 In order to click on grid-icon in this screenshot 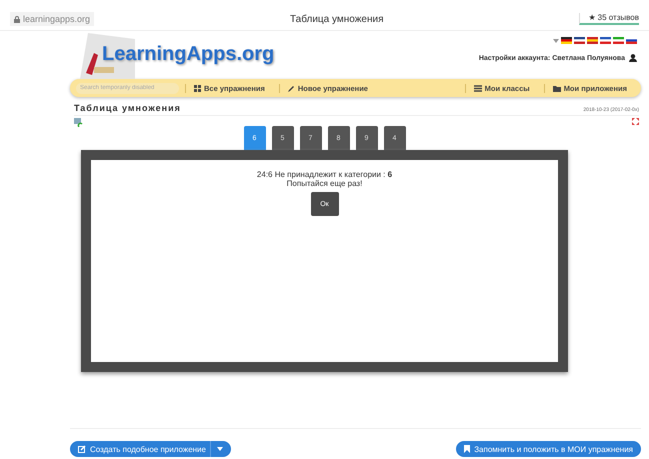, I will do `click(197, 88)`.